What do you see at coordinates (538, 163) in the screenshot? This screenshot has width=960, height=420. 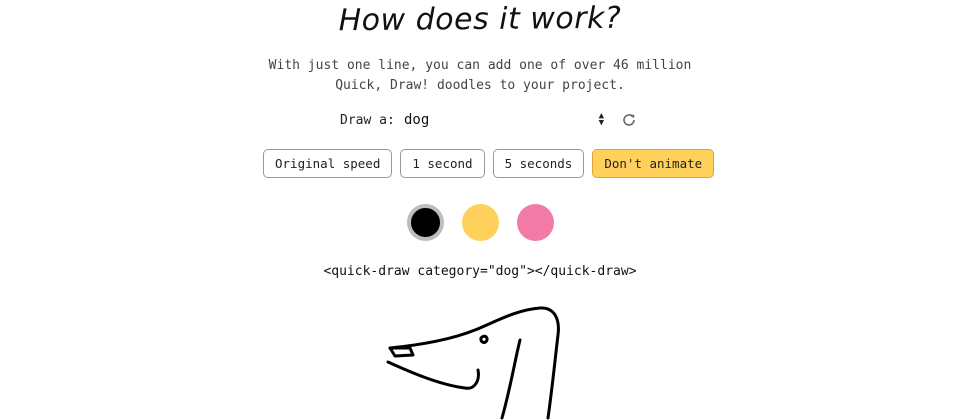 I see `five-seconds-button: 5 seconds` at bounding box center [538, 163].